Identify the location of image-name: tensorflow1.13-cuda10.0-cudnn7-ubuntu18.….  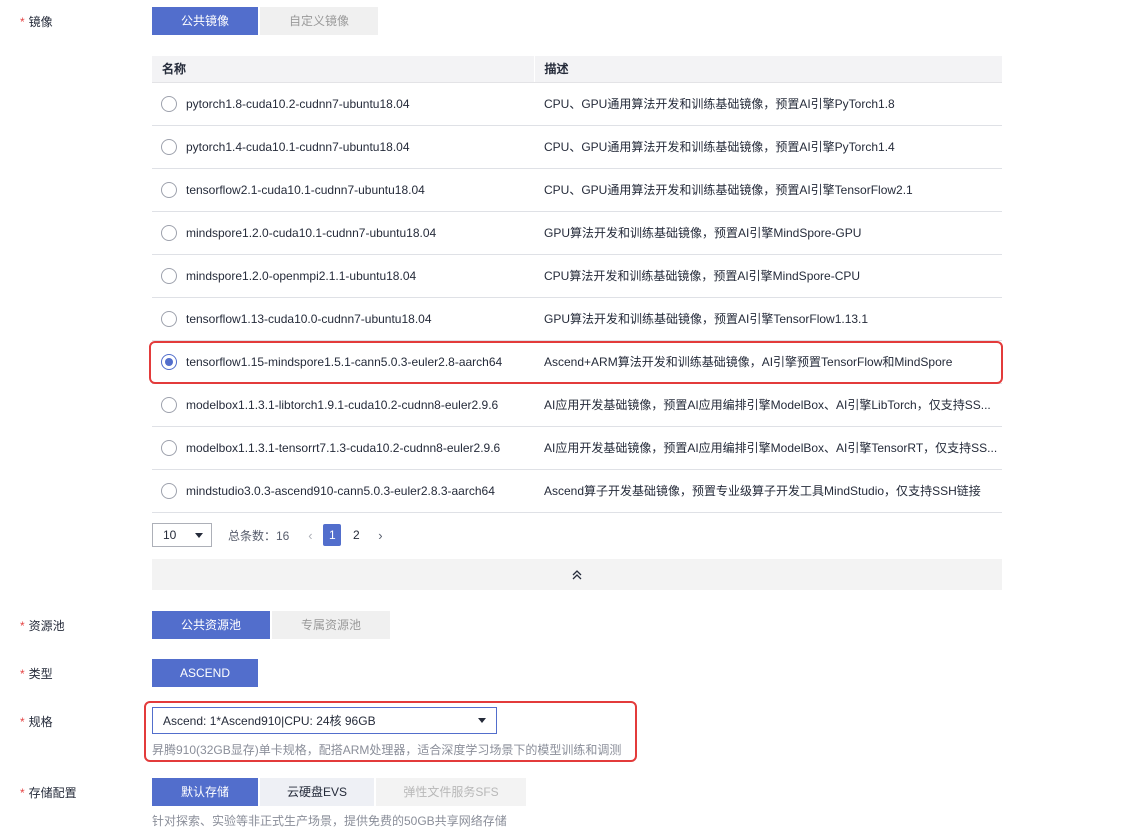
(309, 318).